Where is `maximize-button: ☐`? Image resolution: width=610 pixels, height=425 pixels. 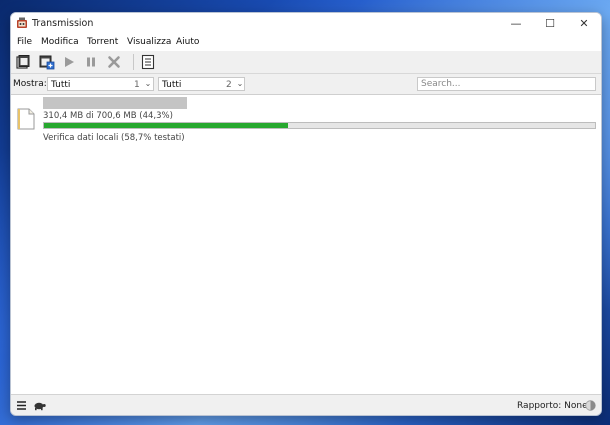
maximize-button: ☐ is located at coordinates (550, 24).